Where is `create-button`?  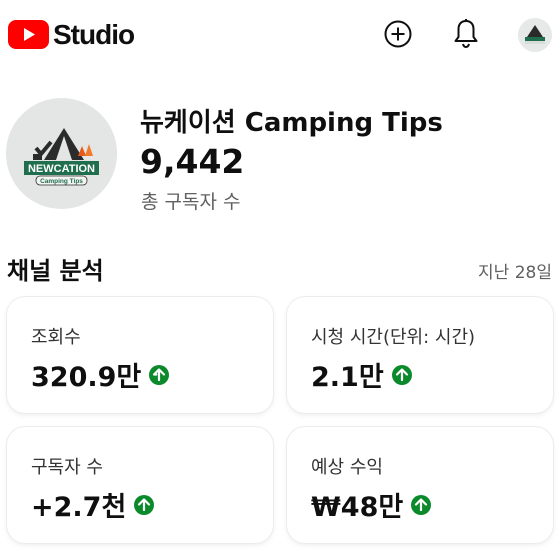 create-button is located at coordinates (398, 34).